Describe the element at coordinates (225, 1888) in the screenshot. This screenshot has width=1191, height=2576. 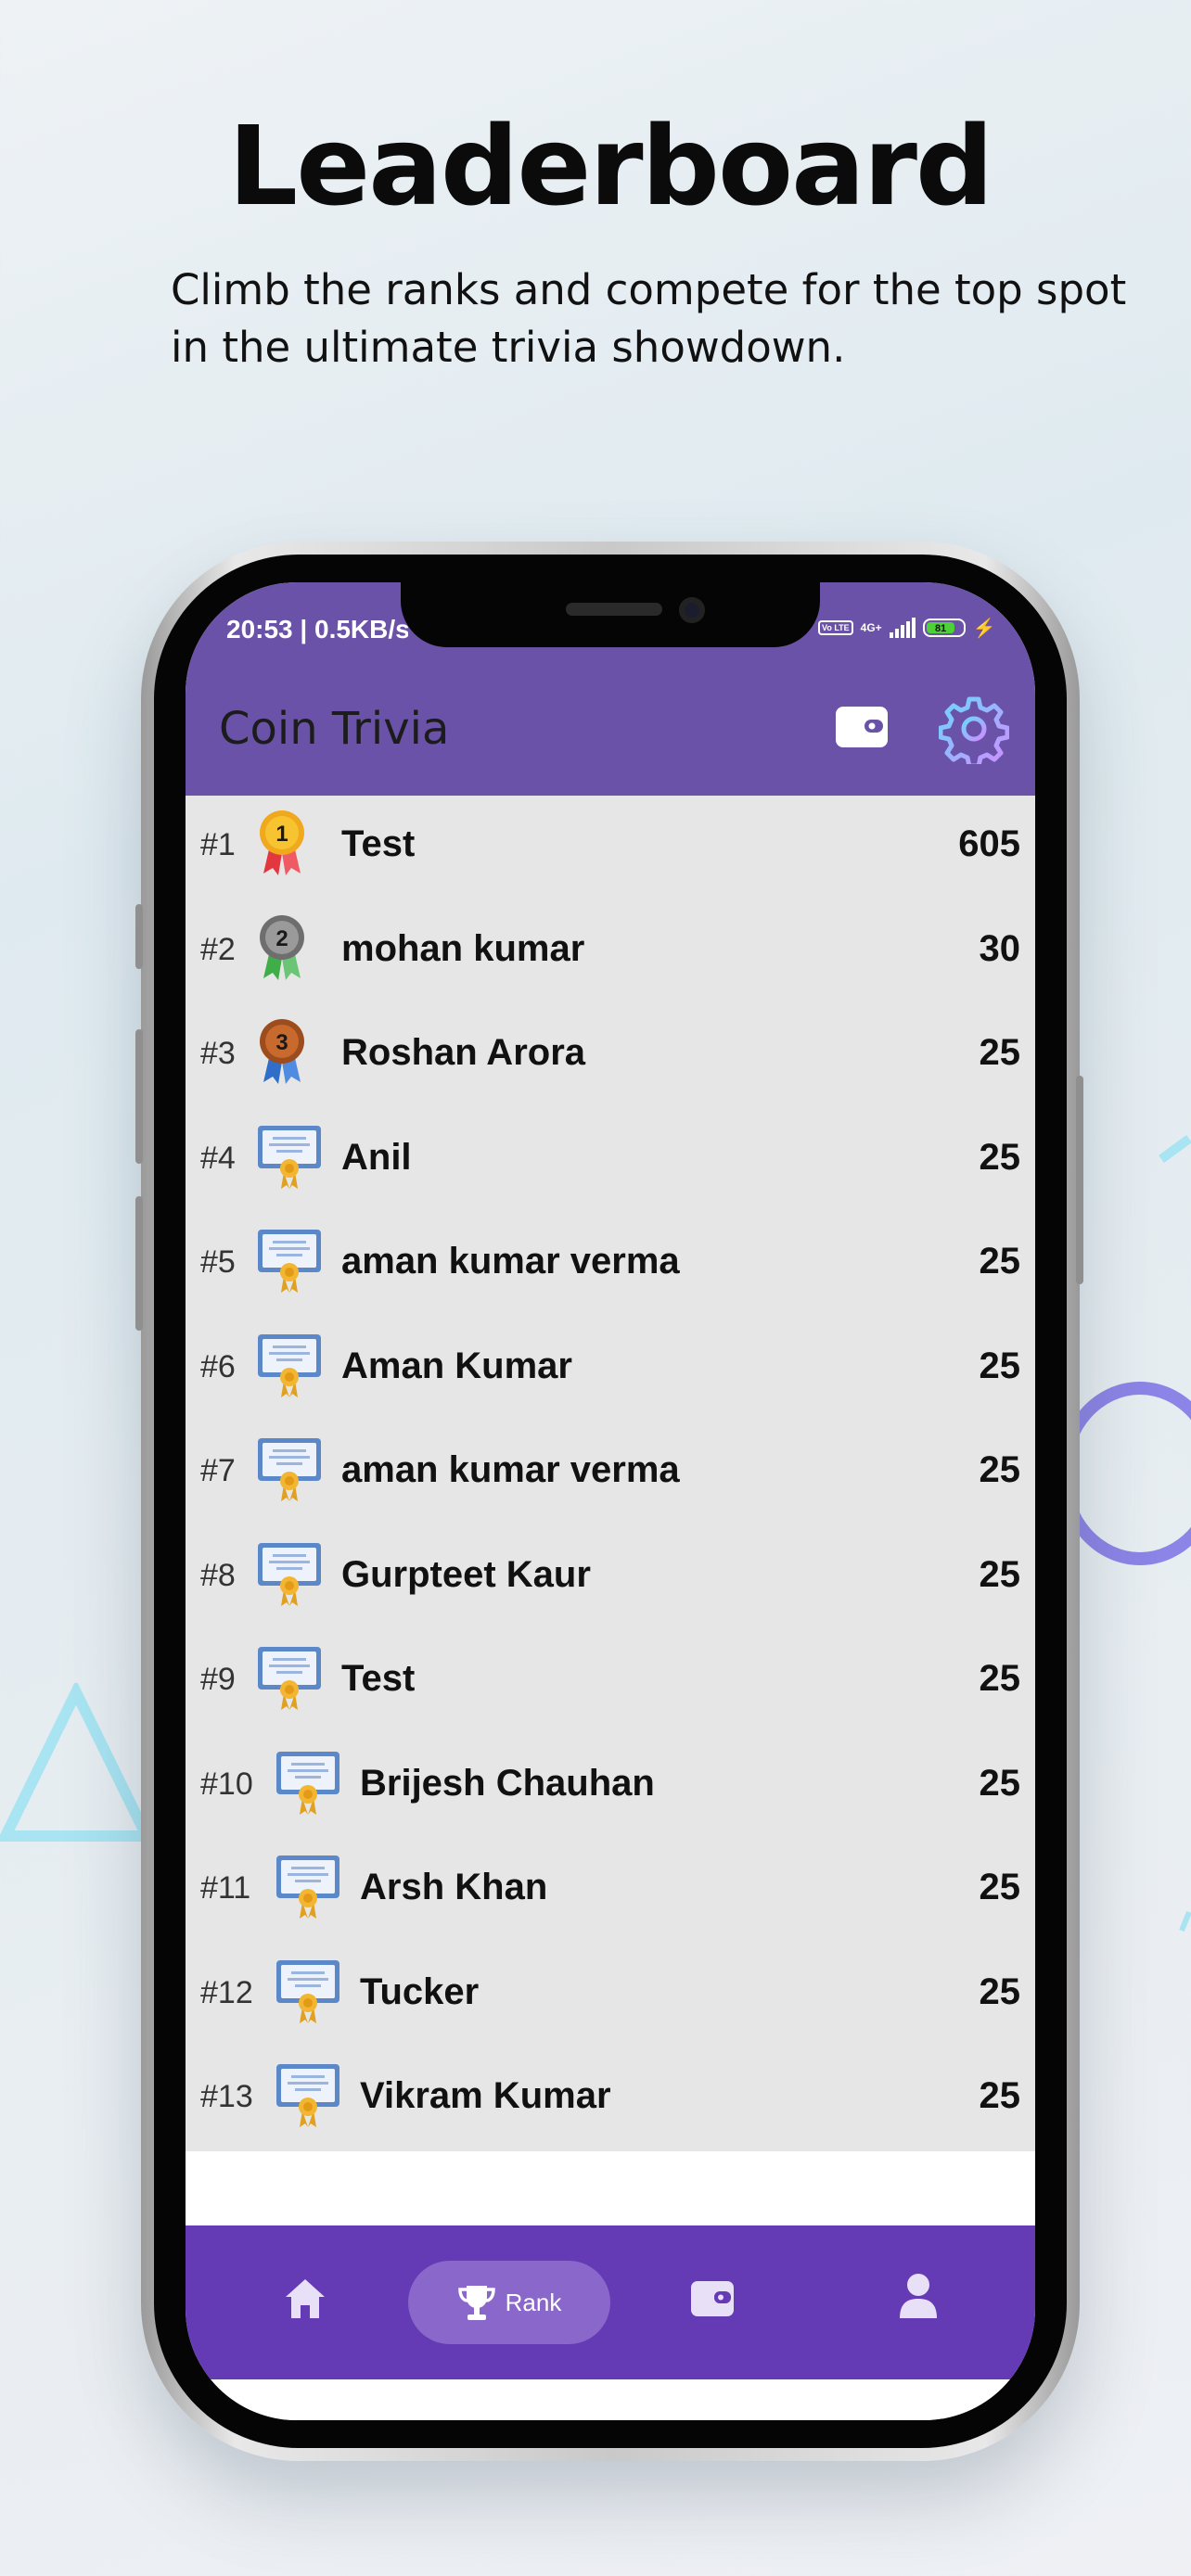
I see `rank-number: #11` at that location.